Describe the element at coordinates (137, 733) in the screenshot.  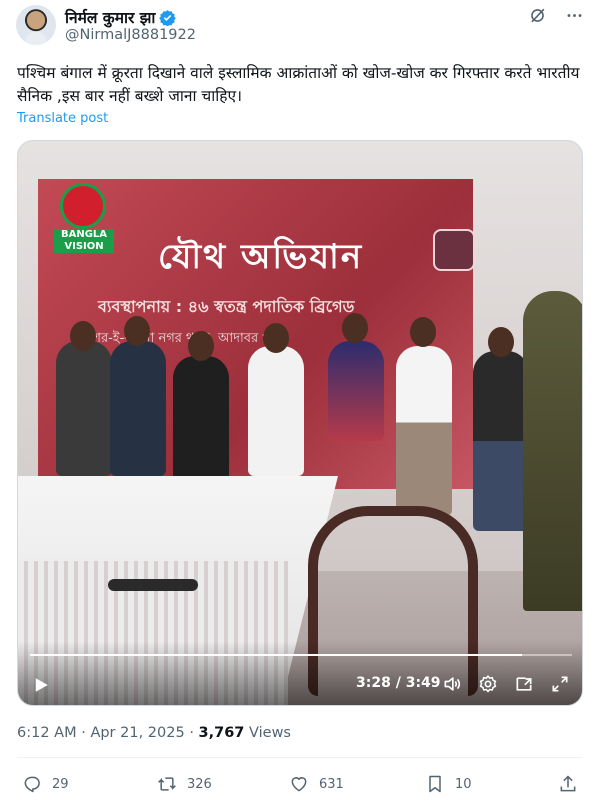
I see `tweet-date: Apr 21, 2025` at that location.